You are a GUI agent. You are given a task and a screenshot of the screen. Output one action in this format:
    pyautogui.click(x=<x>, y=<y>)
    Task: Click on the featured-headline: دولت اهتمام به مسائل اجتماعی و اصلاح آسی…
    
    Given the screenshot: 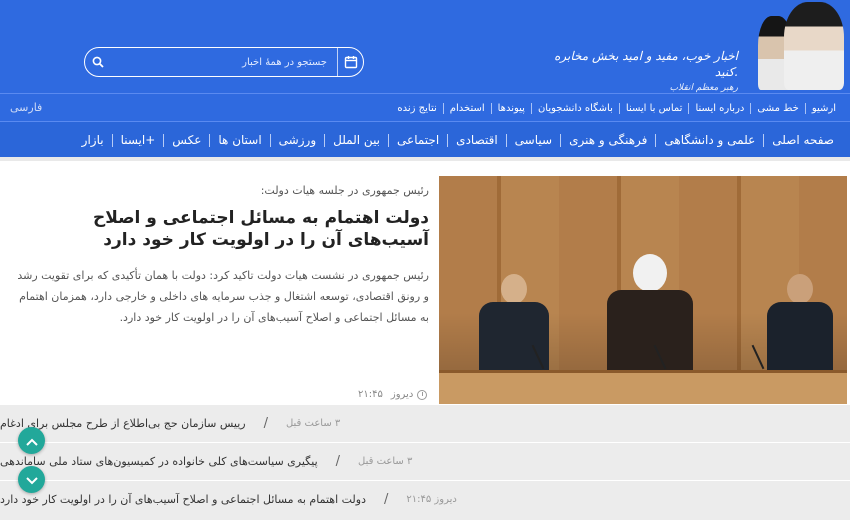 What is the action you would take?
    pyautogui.click(x=221, y=229)
    